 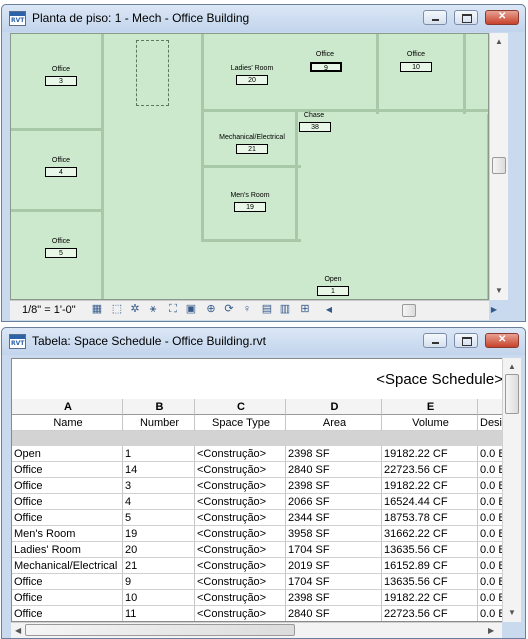 What do you see at coordinates (430, 550) in the screenshot?
I see `cell-volume: 13635.56 CF` at bounding box center [430, 550].